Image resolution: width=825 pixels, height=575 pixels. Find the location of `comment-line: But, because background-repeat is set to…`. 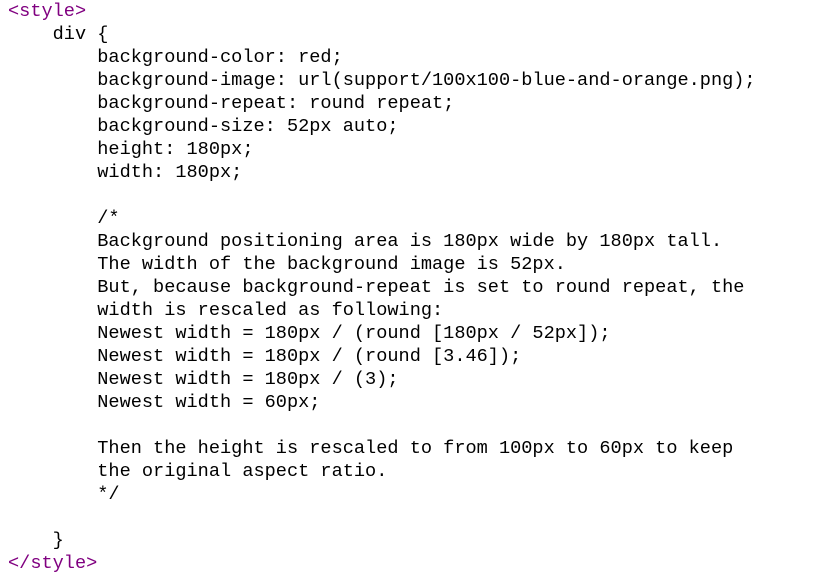

comment-line: But, because background-repeat is set to… is located at coordinates (376, 287).